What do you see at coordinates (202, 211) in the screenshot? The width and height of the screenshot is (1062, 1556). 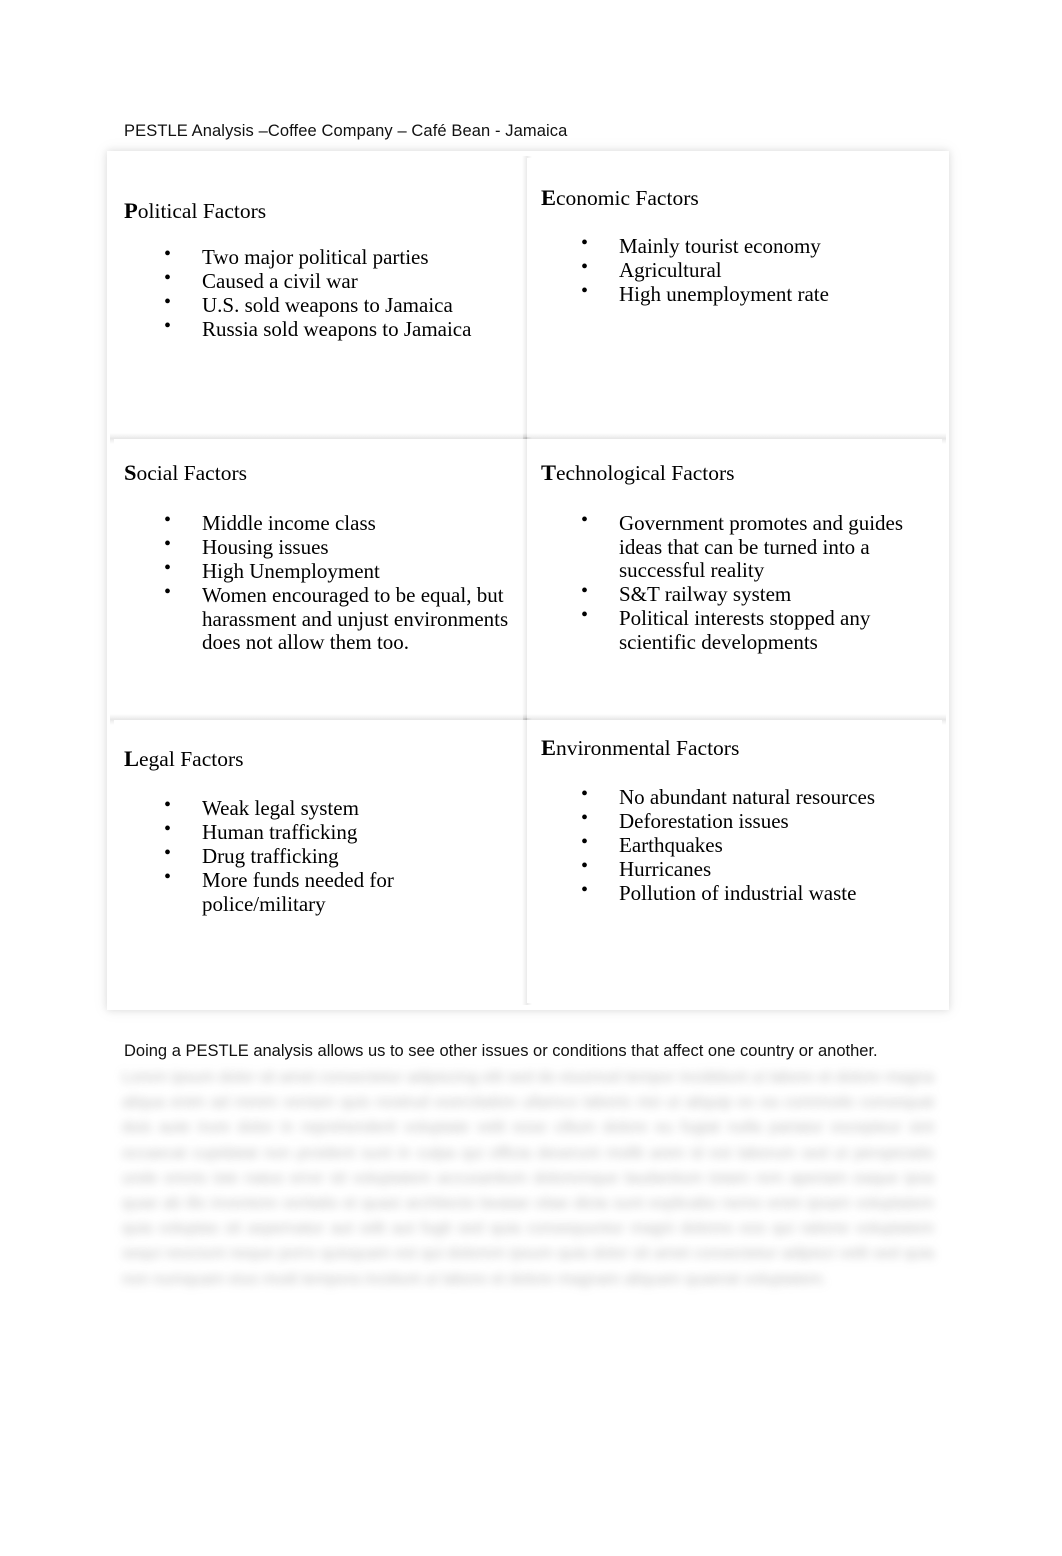 I see `cell-heading-rest-political: olitical Factors` at bounding box center [202, 211].